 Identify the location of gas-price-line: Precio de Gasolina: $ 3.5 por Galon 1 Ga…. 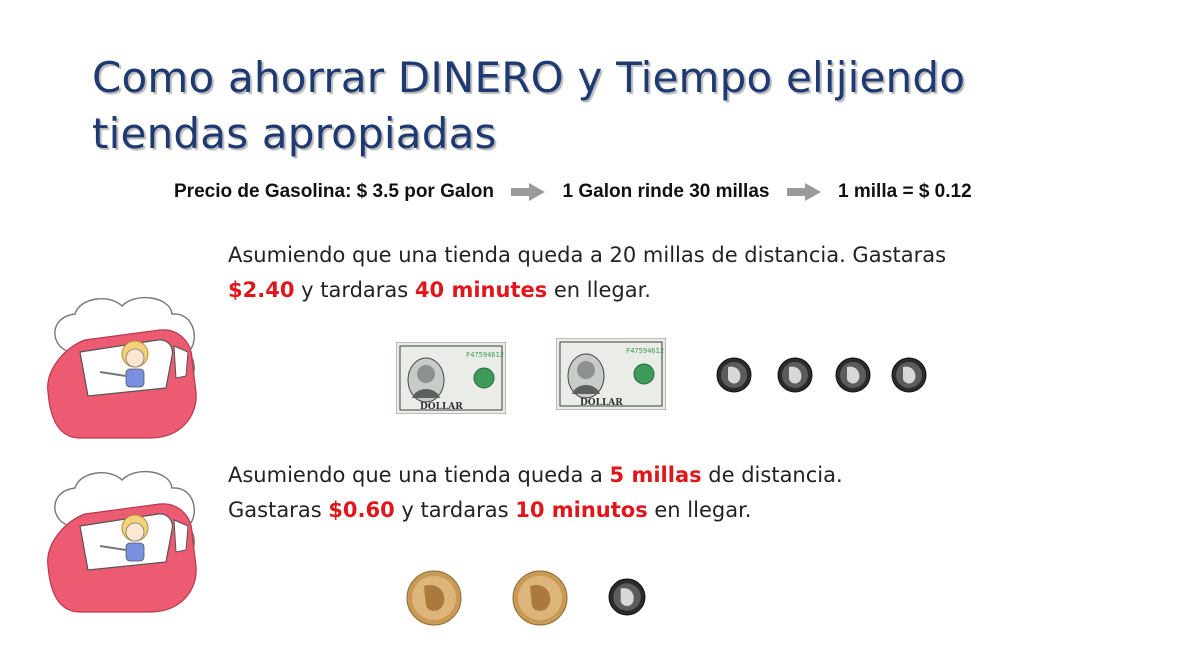
(589, 192).